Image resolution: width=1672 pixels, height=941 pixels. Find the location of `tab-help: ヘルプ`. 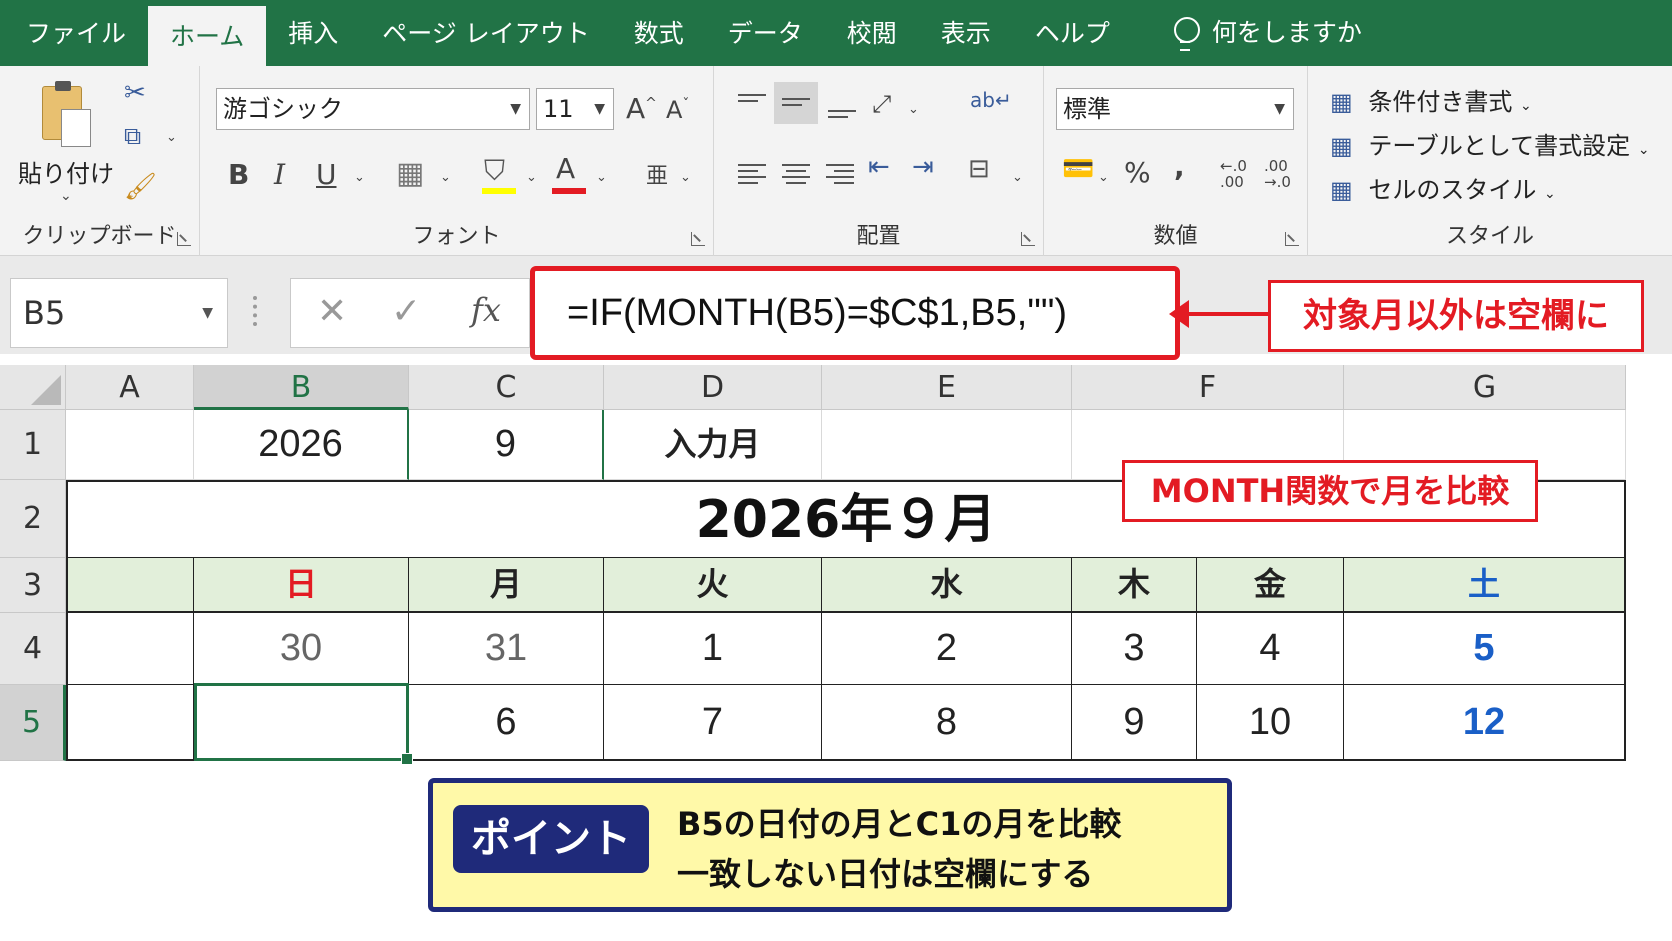

tab-help: ヘルプ is located at coordinates (1072, 33).